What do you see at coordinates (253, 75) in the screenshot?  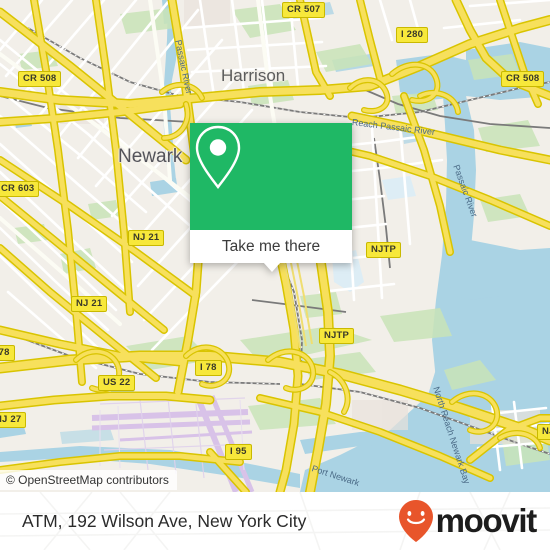 I see `place-label-harrison: Harrison` at bounding box center [253, 75].